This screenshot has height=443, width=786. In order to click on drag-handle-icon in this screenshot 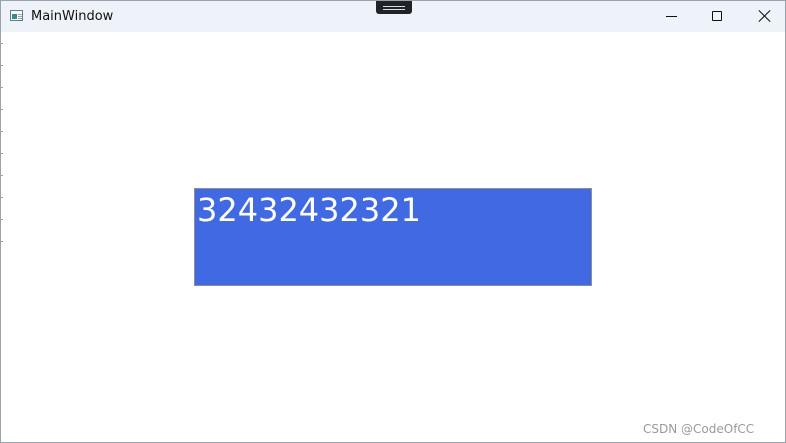, I will do `click(394, 7)`.